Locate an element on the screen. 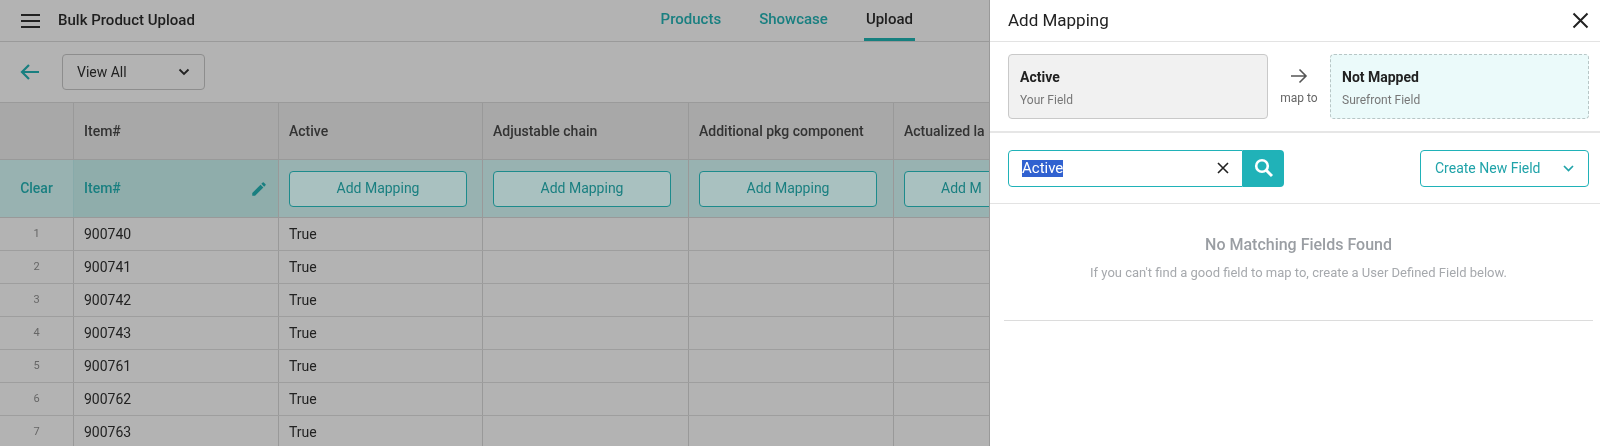 The height and width of the screenshot is (446, 1600). table-cell-text: 900741 is located at coordinates (108, 267).